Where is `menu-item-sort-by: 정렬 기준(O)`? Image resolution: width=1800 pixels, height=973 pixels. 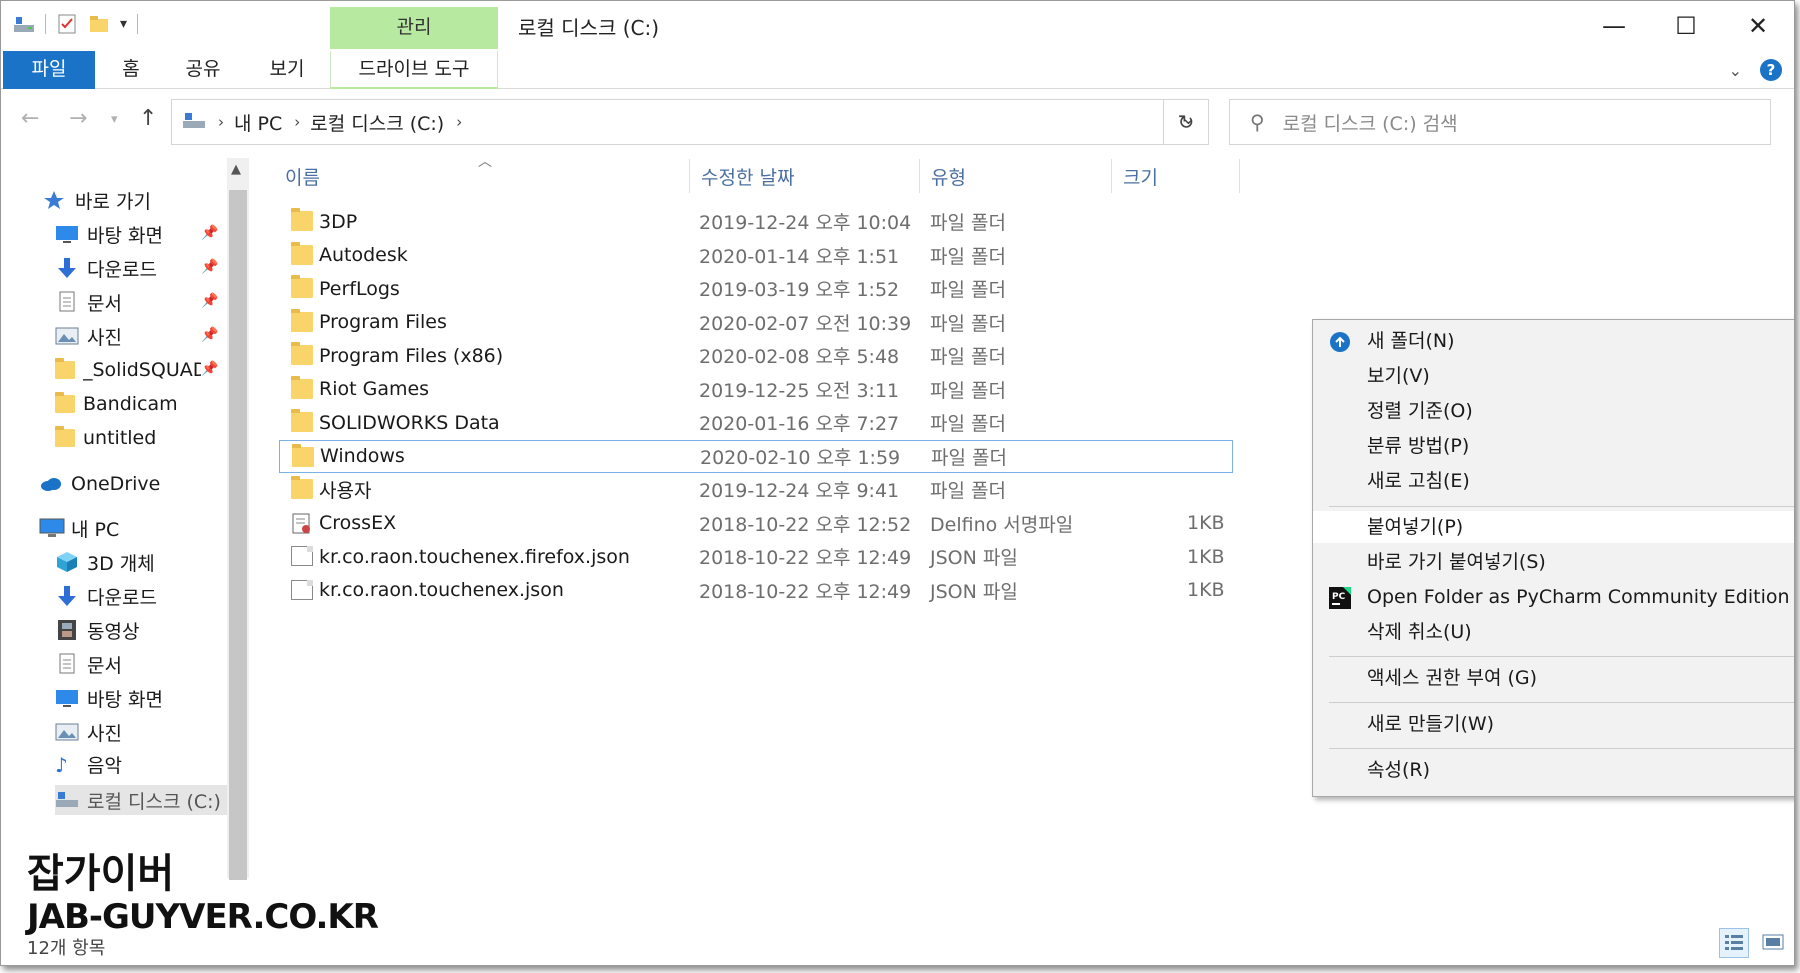
menu-item-sort-by: 정렬 기준(O) is located at coordinates (1553, 411).